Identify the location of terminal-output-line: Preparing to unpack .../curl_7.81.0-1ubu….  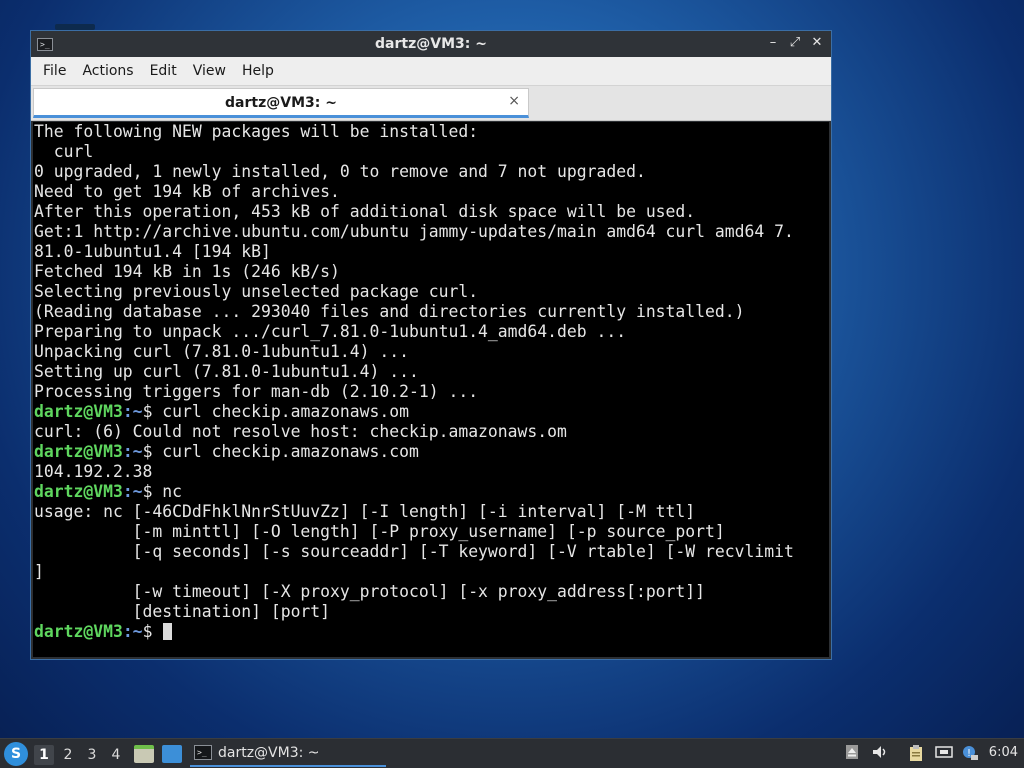
(330, 331).